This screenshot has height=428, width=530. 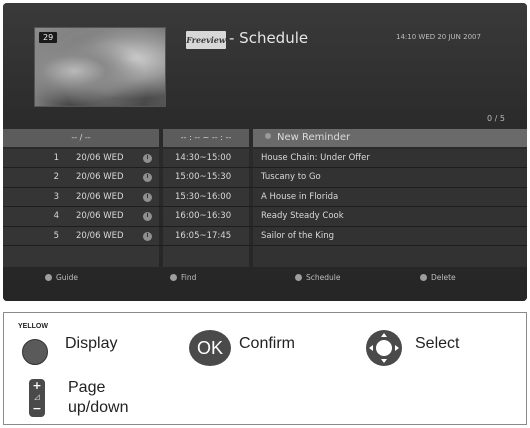 What do you see at coordinates (423, 277) in the screenshot?
I see `blue-key-icon` at bounding box center [423, 277].